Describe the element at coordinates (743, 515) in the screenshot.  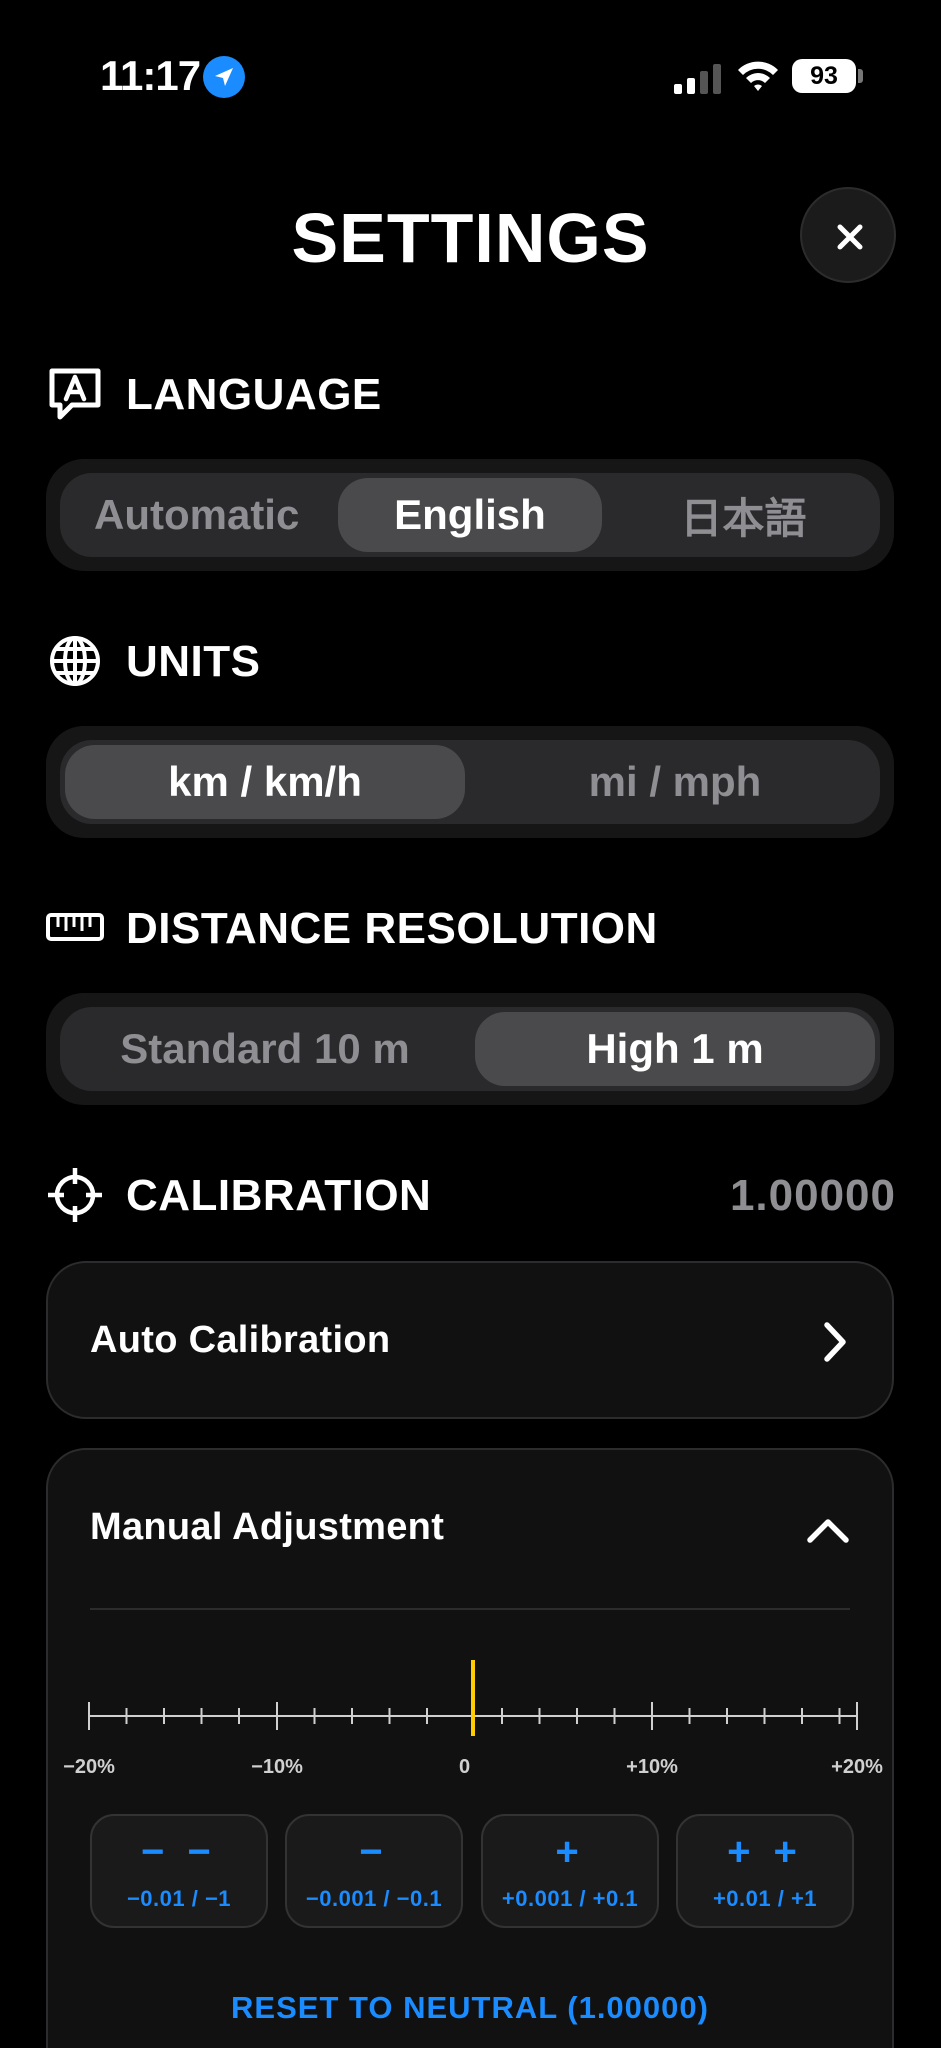
I see `language-option-japanese: 日本語` at that location.